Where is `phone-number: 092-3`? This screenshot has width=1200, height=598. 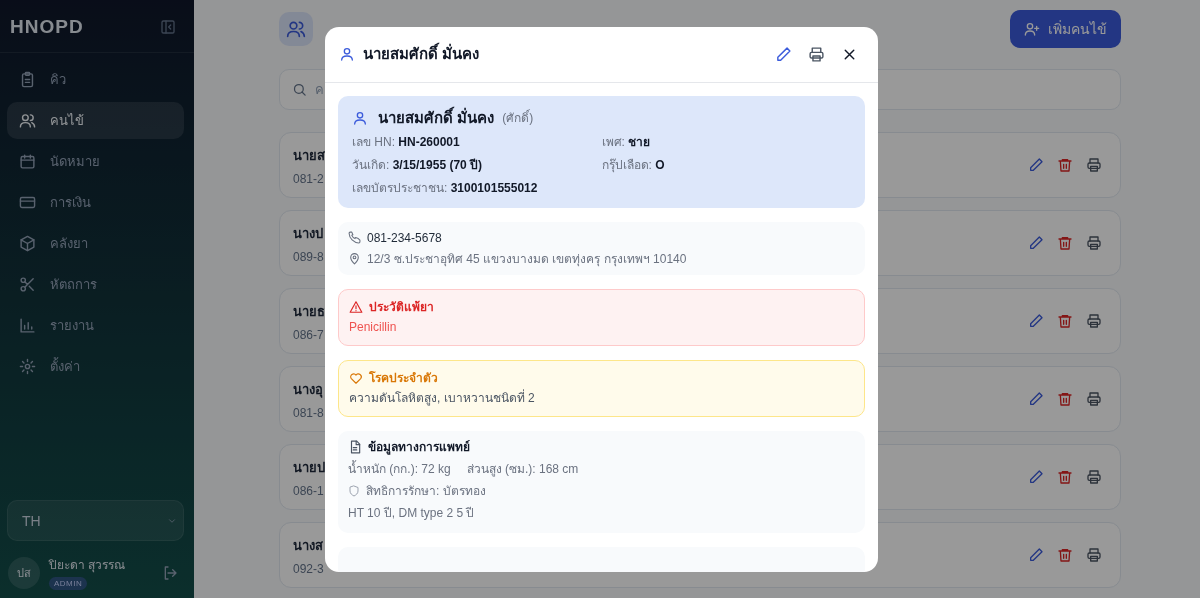
phone-number: 092-3 is located at coordinates (308, 568).